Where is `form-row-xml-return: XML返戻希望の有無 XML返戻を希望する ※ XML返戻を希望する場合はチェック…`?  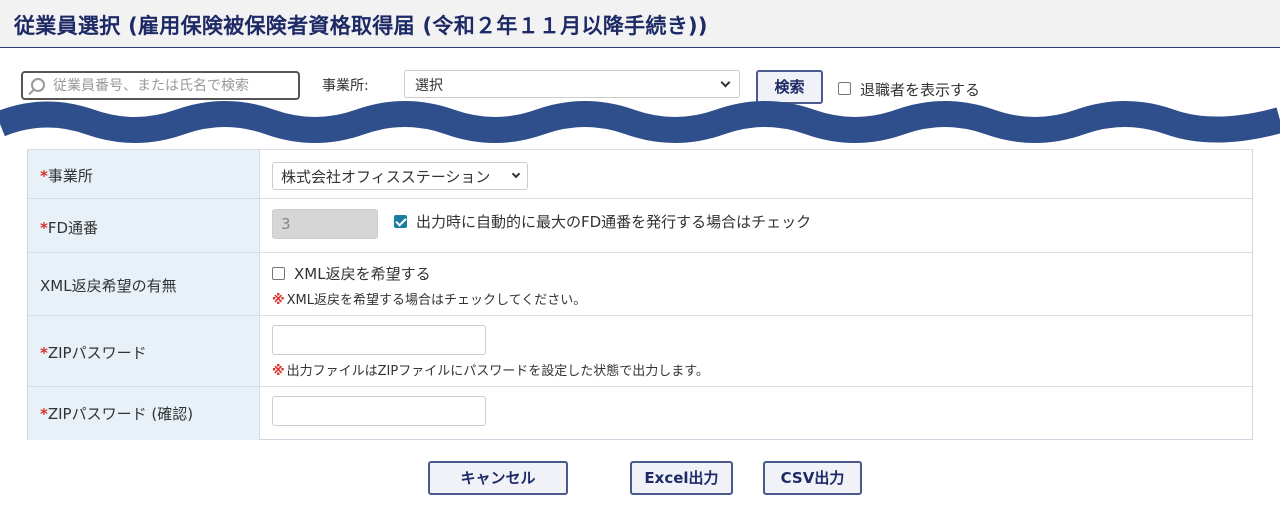
form-row-xml-return: XML返戻希望の有無 XML返戻を希望する ※ XML返戻を希望する場合はチェック… is located at coordinates (640, 283).